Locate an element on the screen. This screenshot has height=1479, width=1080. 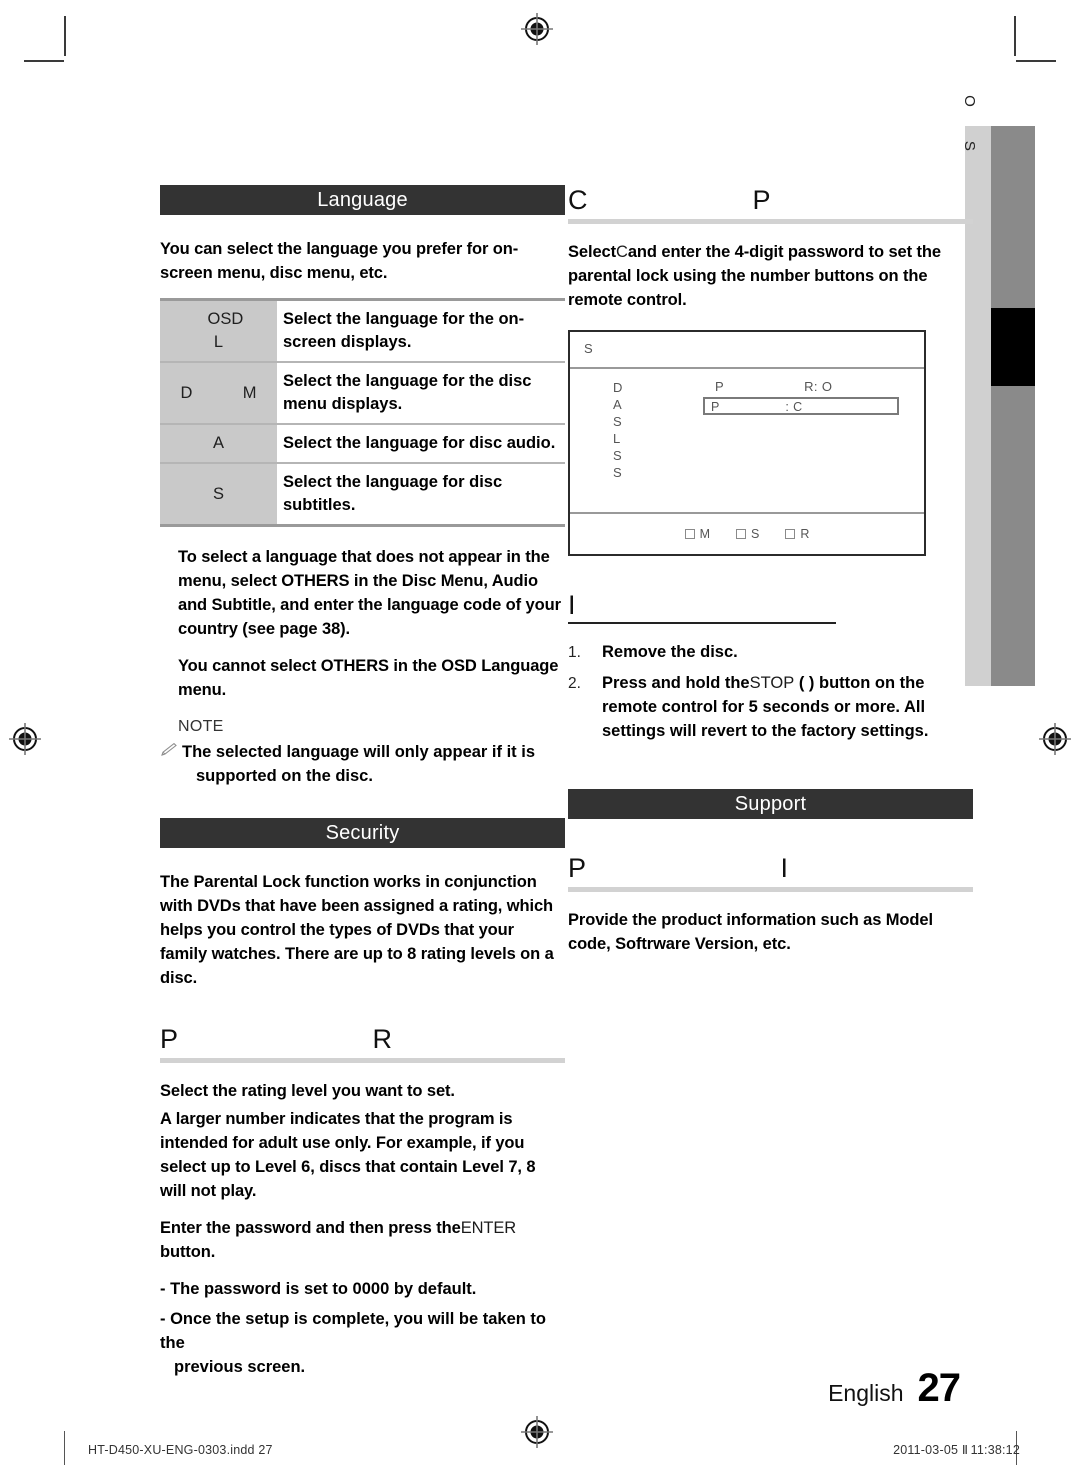
osd-menu-item: D is located at coordinates (618, 387).